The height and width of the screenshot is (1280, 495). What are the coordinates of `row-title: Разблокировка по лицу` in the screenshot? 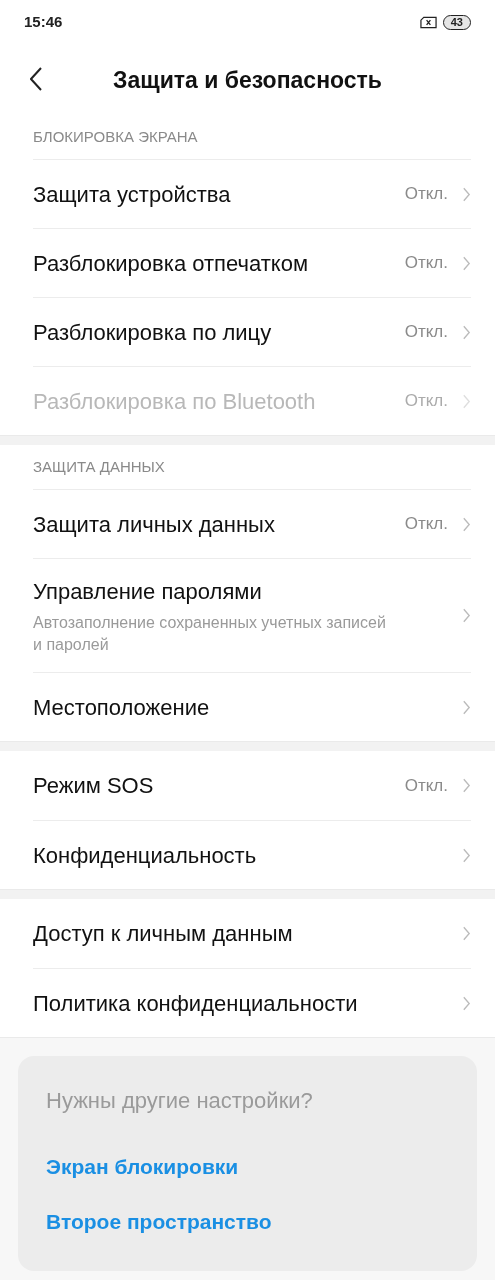 It's located at (152, 332).